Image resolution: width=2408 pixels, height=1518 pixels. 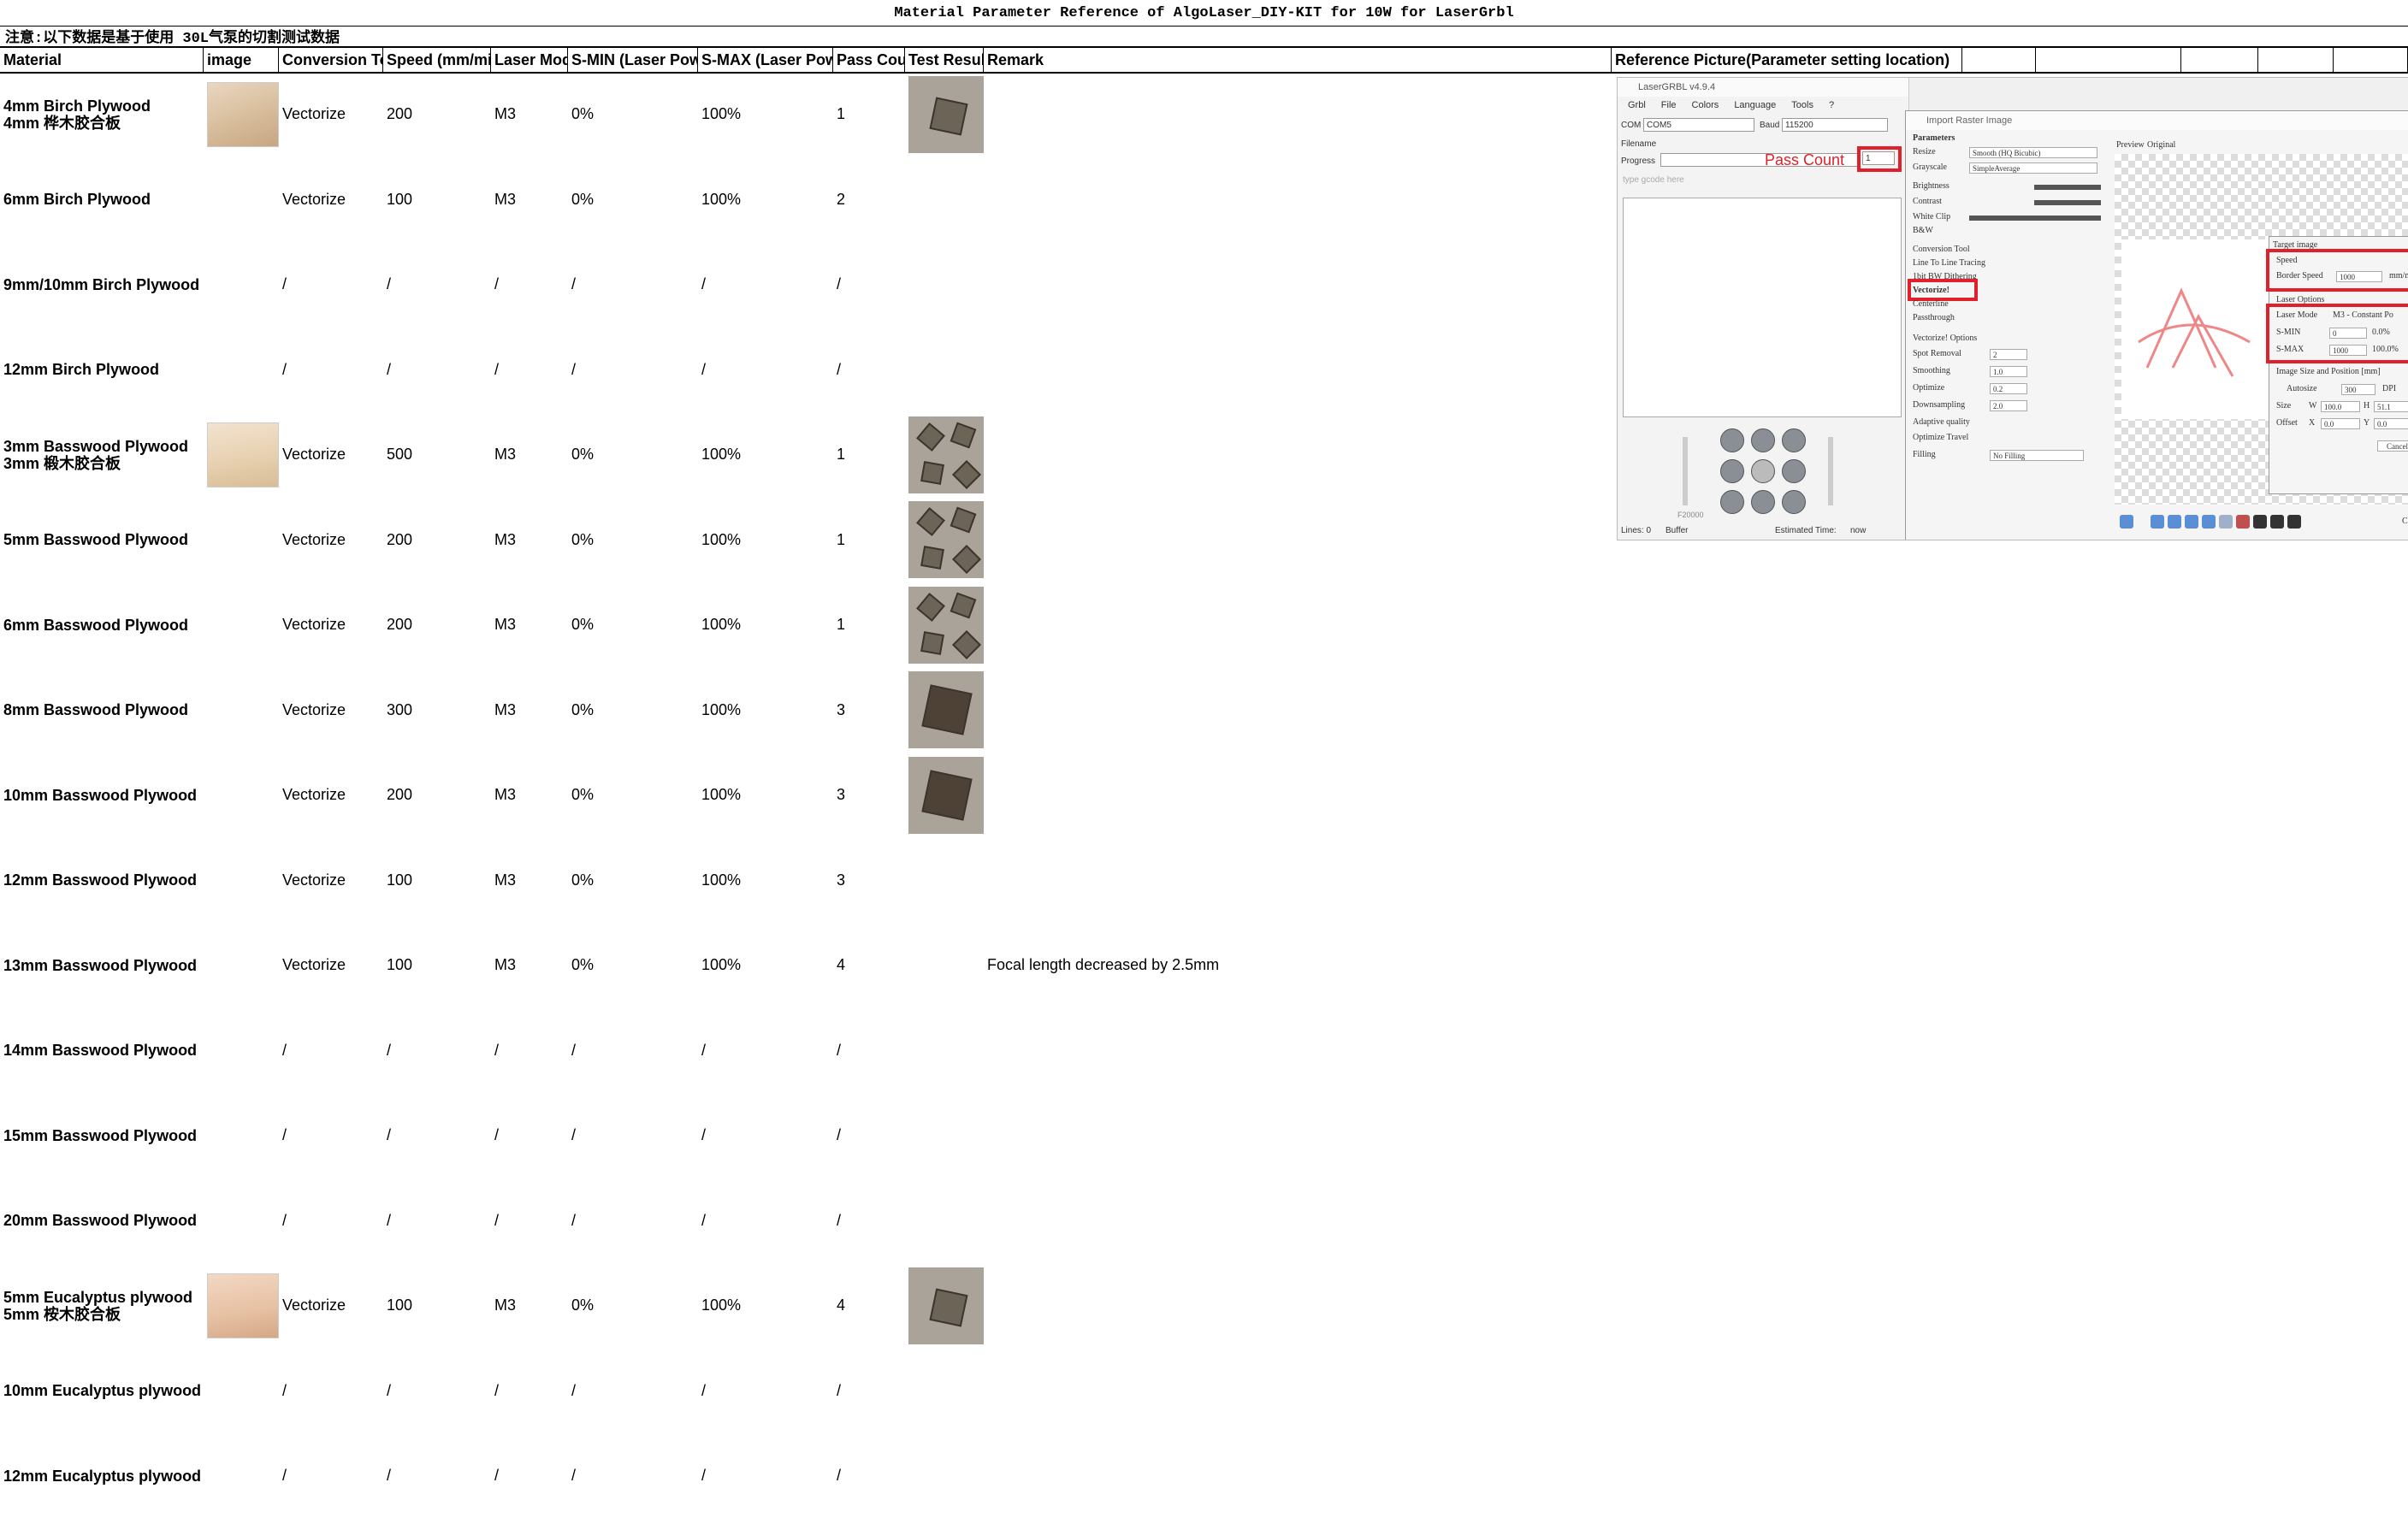 What do you see at coordinates (2243, 522) in the screenshot?
I see `color-icon` at bounding box center [2243, 522].